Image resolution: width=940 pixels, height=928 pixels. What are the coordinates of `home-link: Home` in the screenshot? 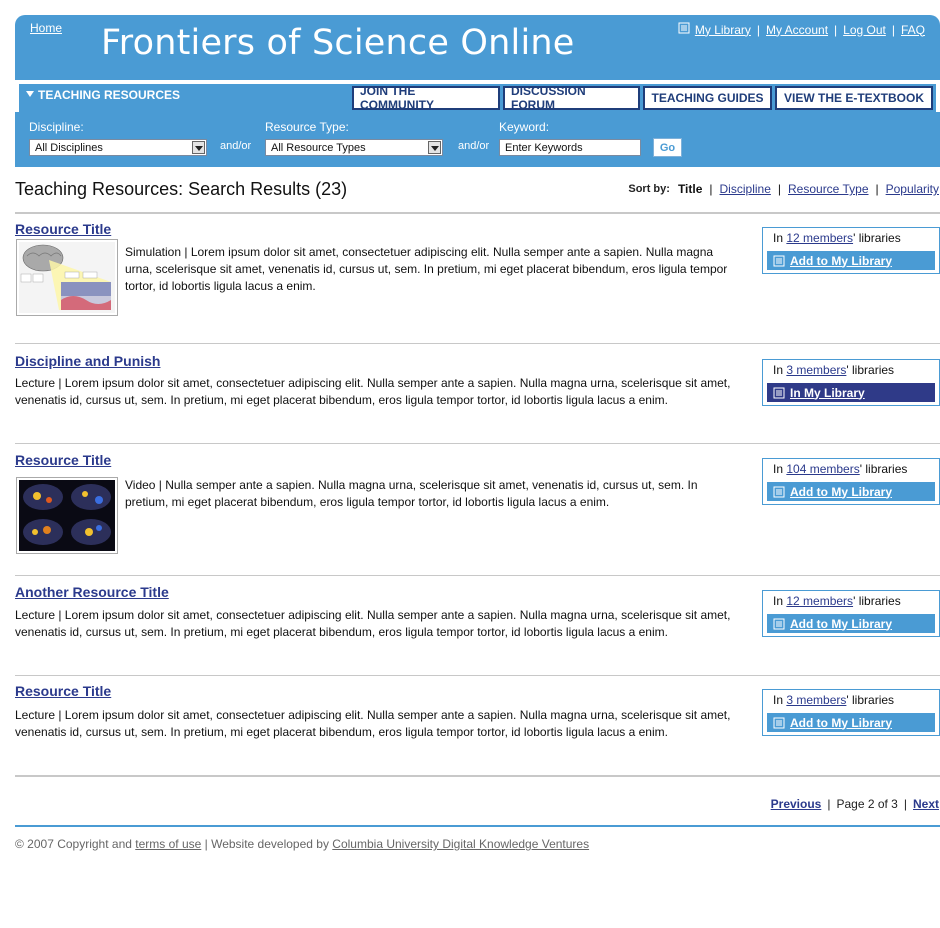 It's located at (46, 28).